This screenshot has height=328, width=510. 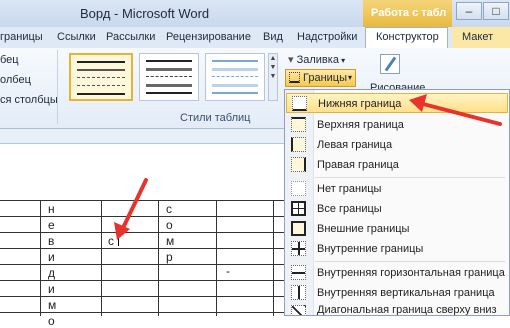 I want to click on table-cell: о, so click(x=51, y=321).